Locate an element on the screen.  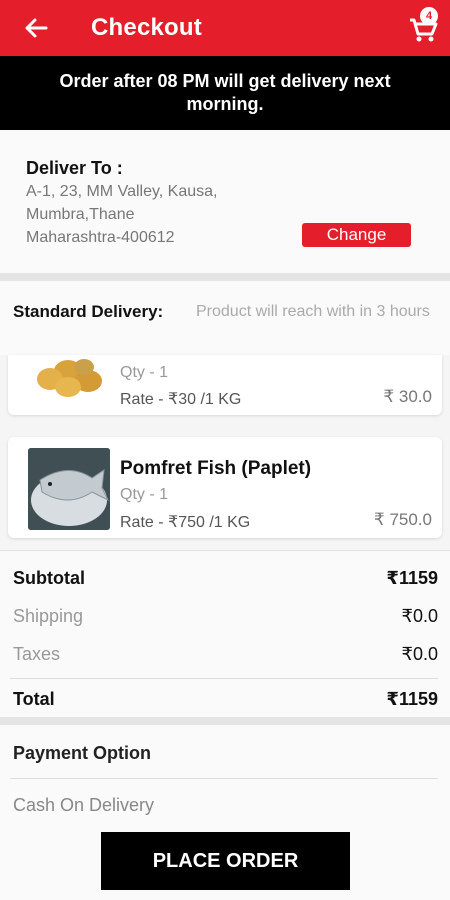
arrow-left-icon is located at coordinates (36, 28).